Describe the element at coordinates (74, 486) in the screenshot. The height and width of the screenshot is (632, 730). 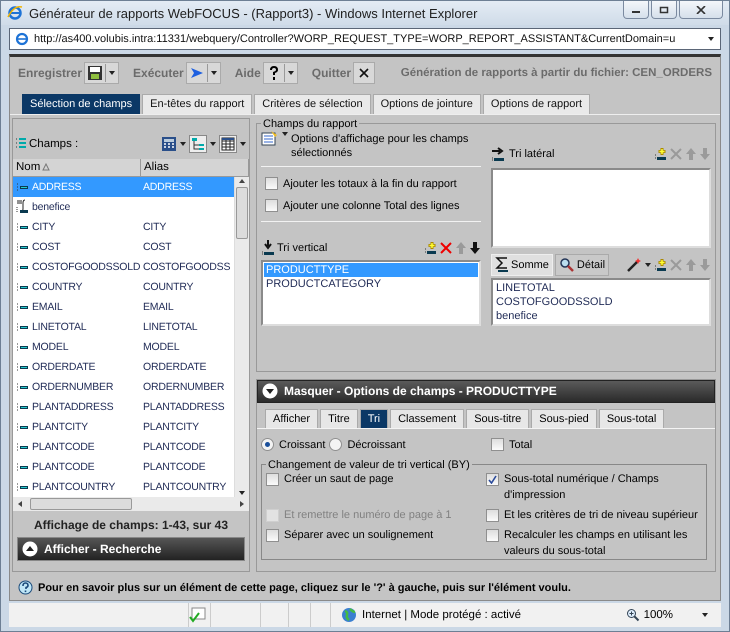
I see `field-name: PLANTCOUNTRY` at that location.